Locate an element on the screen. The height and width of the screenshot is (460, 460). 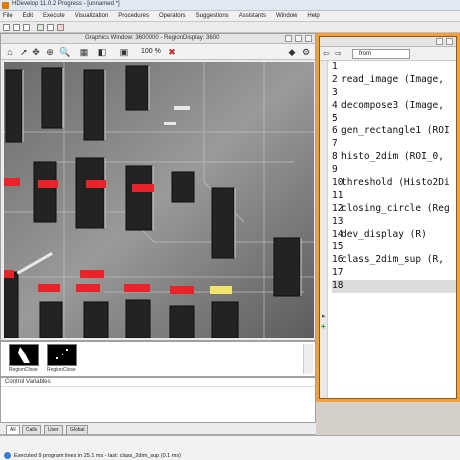
info-icon is located at coordinates (7, 455).